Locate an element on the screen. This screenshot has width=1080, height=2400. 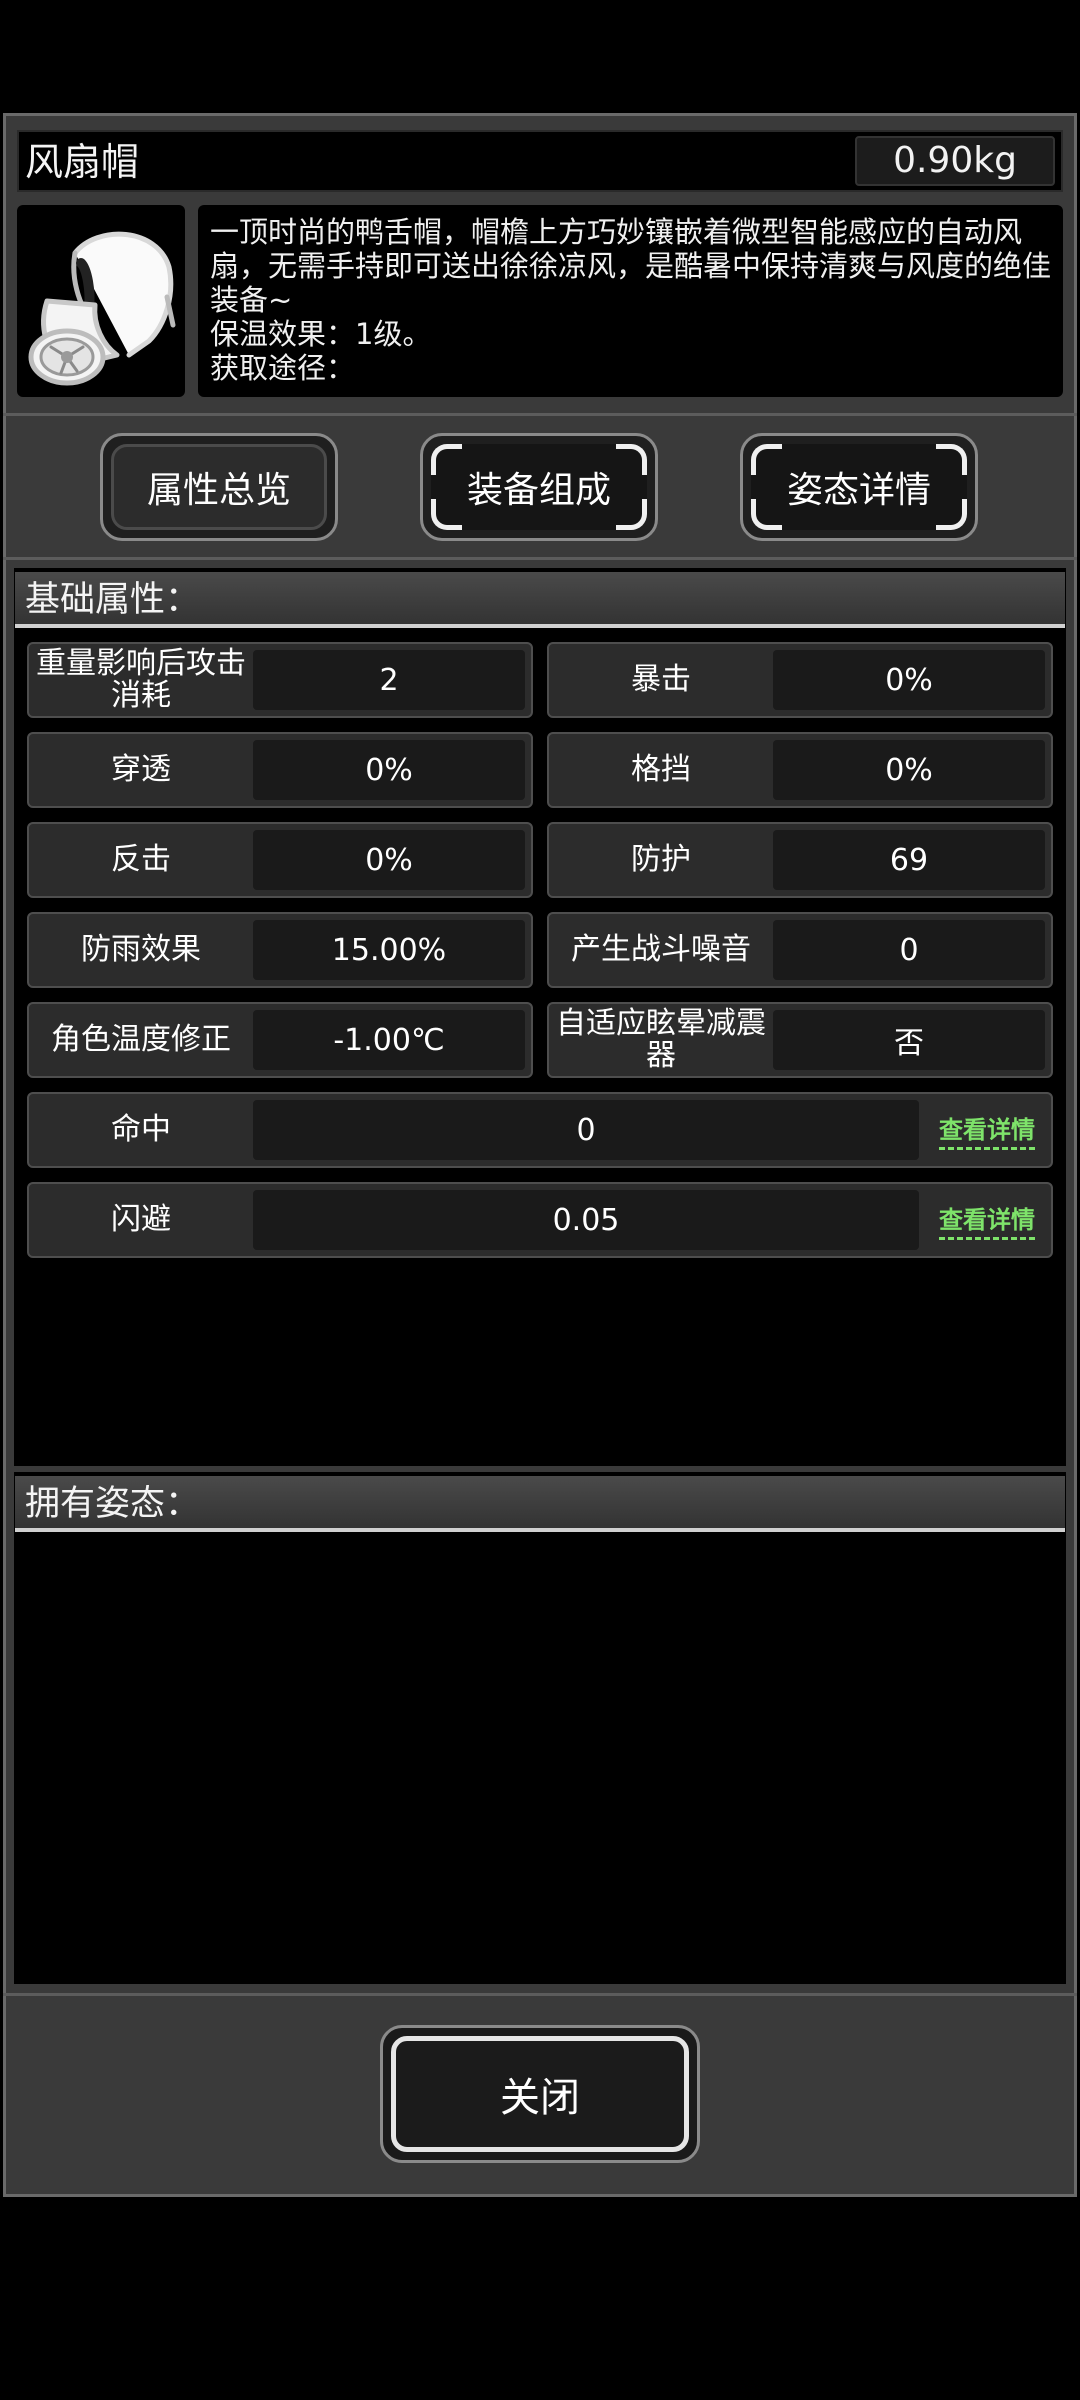
attribute-card-wide: 命中 0 查看详情 is located at coordinates (540, 1130).